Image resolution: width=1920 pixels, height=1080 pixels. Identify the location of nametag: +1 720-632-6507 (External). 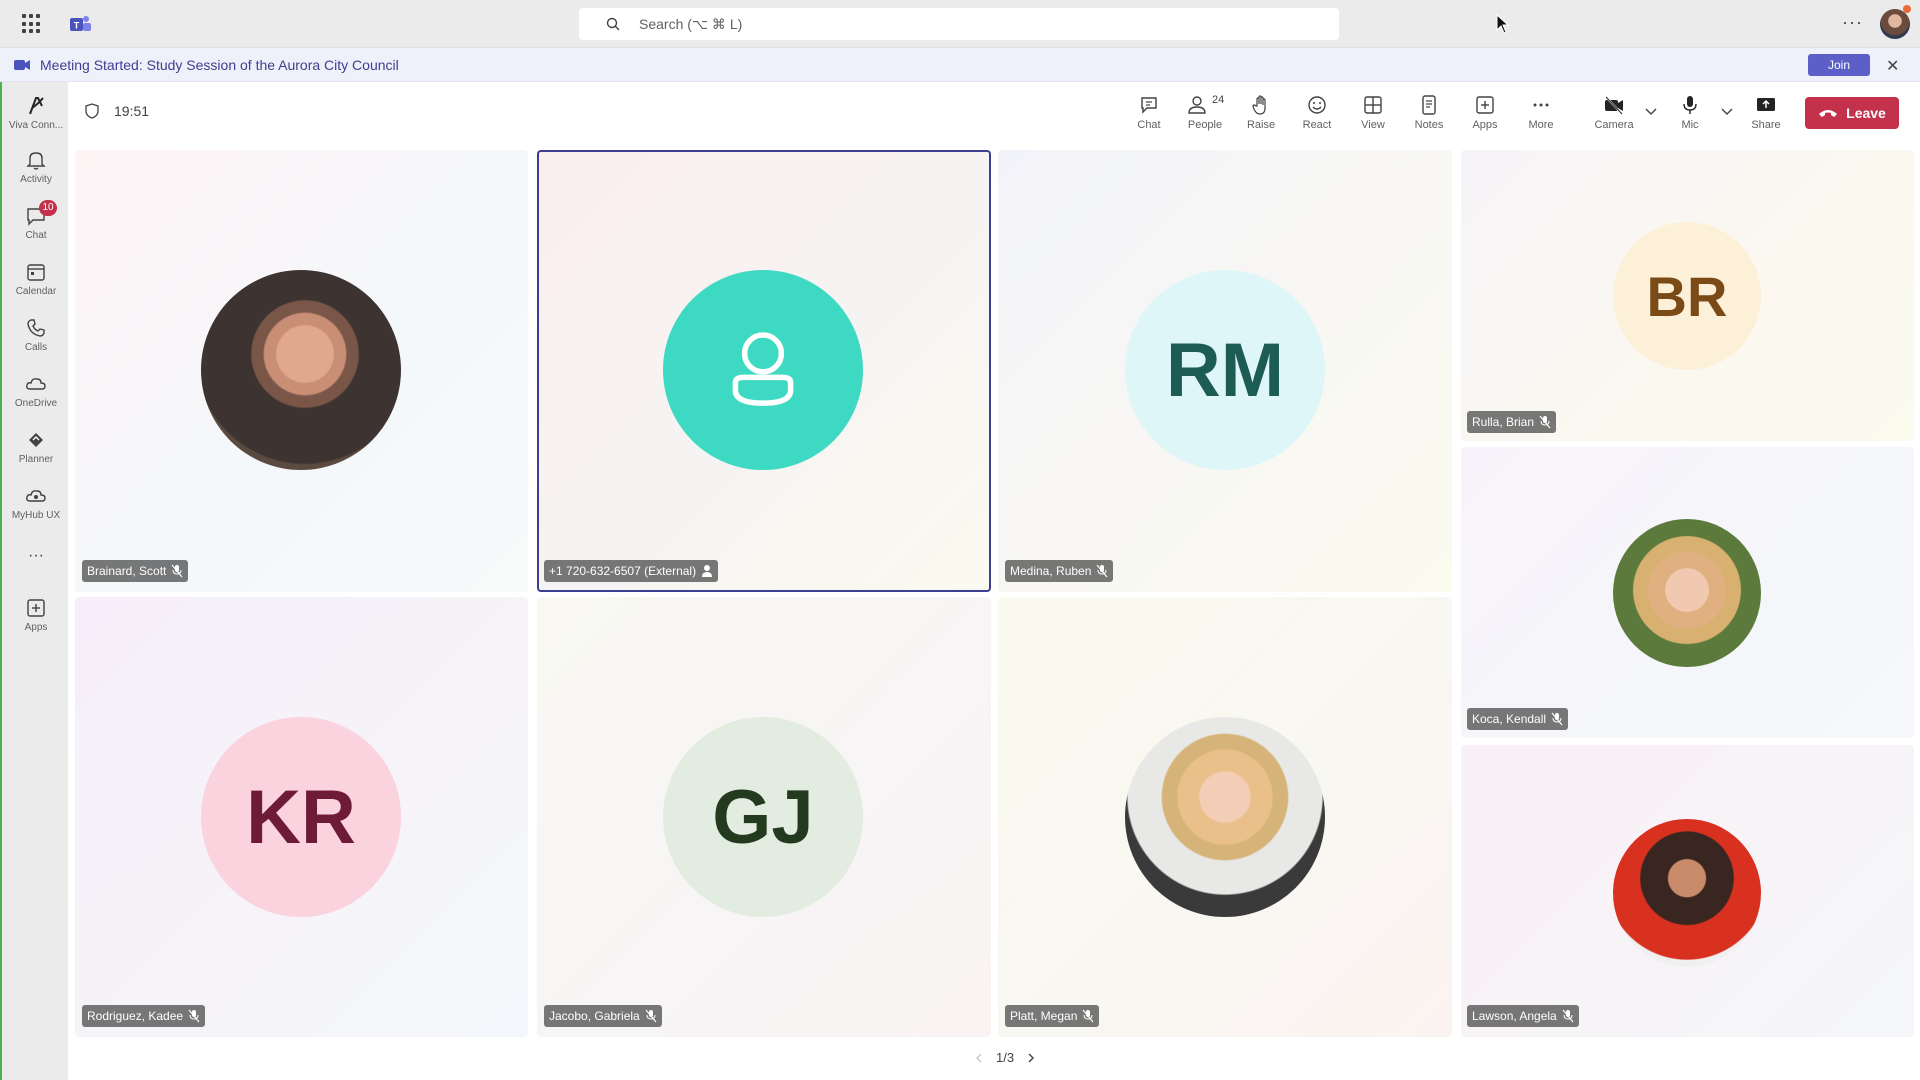
(631, 571).